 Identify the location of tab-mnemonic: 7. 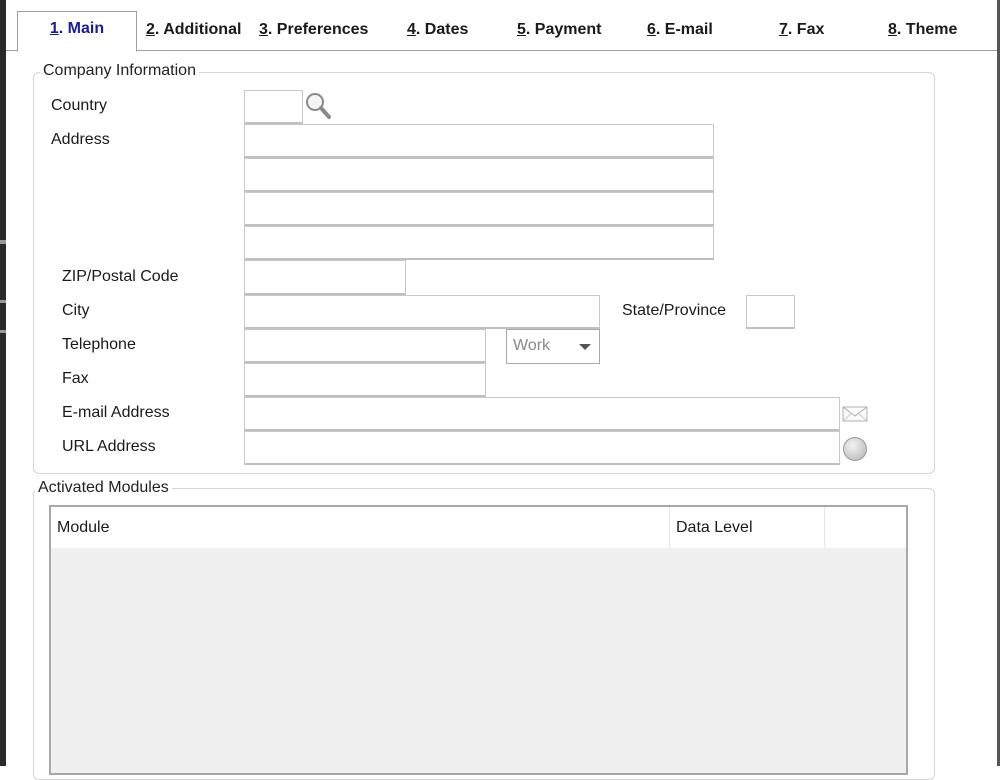
(783, 29).